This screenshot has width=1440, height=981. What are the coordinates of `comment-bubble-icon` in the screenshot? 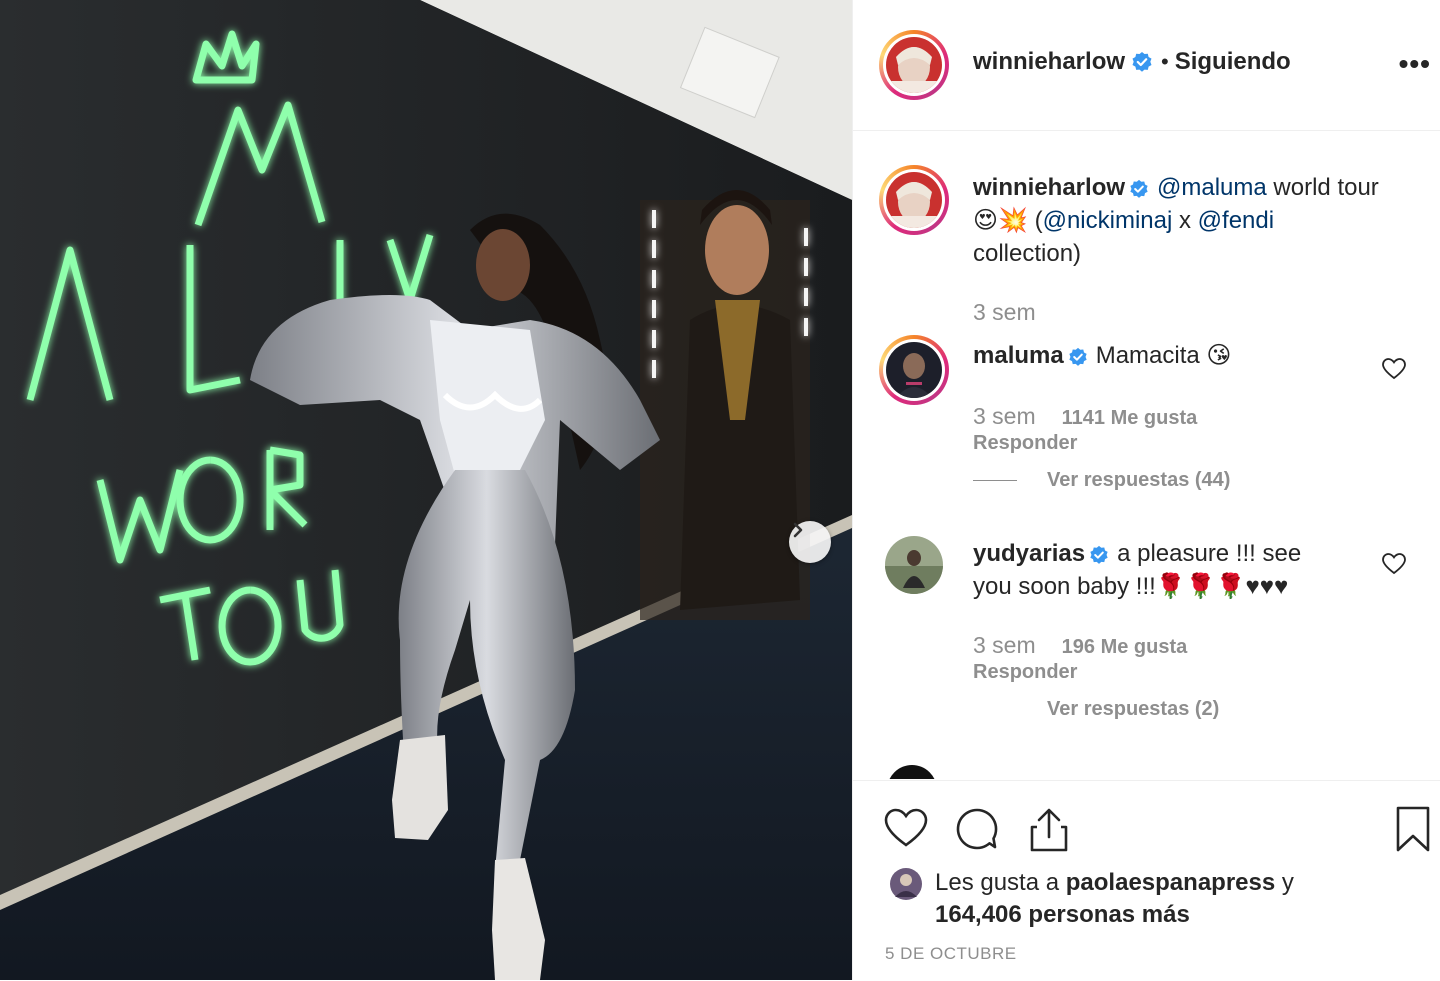 It's located at (977, 829).